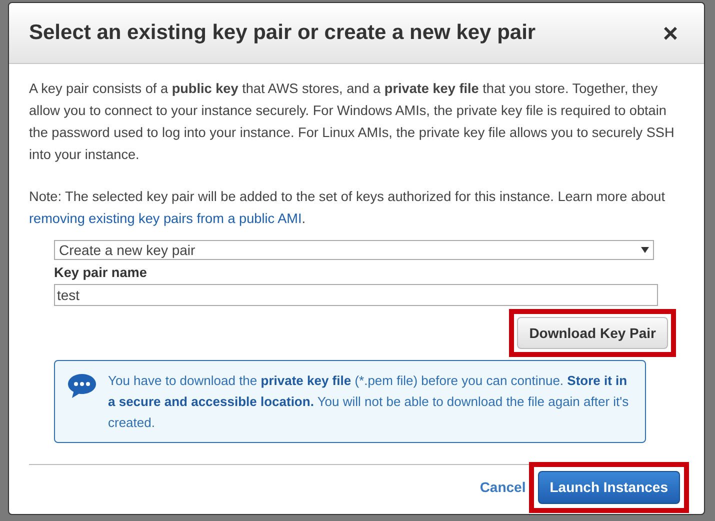 This screenshot has width=715, height=521. I want to click on key-pair-select: Create a new key pair, so click(354, 250).